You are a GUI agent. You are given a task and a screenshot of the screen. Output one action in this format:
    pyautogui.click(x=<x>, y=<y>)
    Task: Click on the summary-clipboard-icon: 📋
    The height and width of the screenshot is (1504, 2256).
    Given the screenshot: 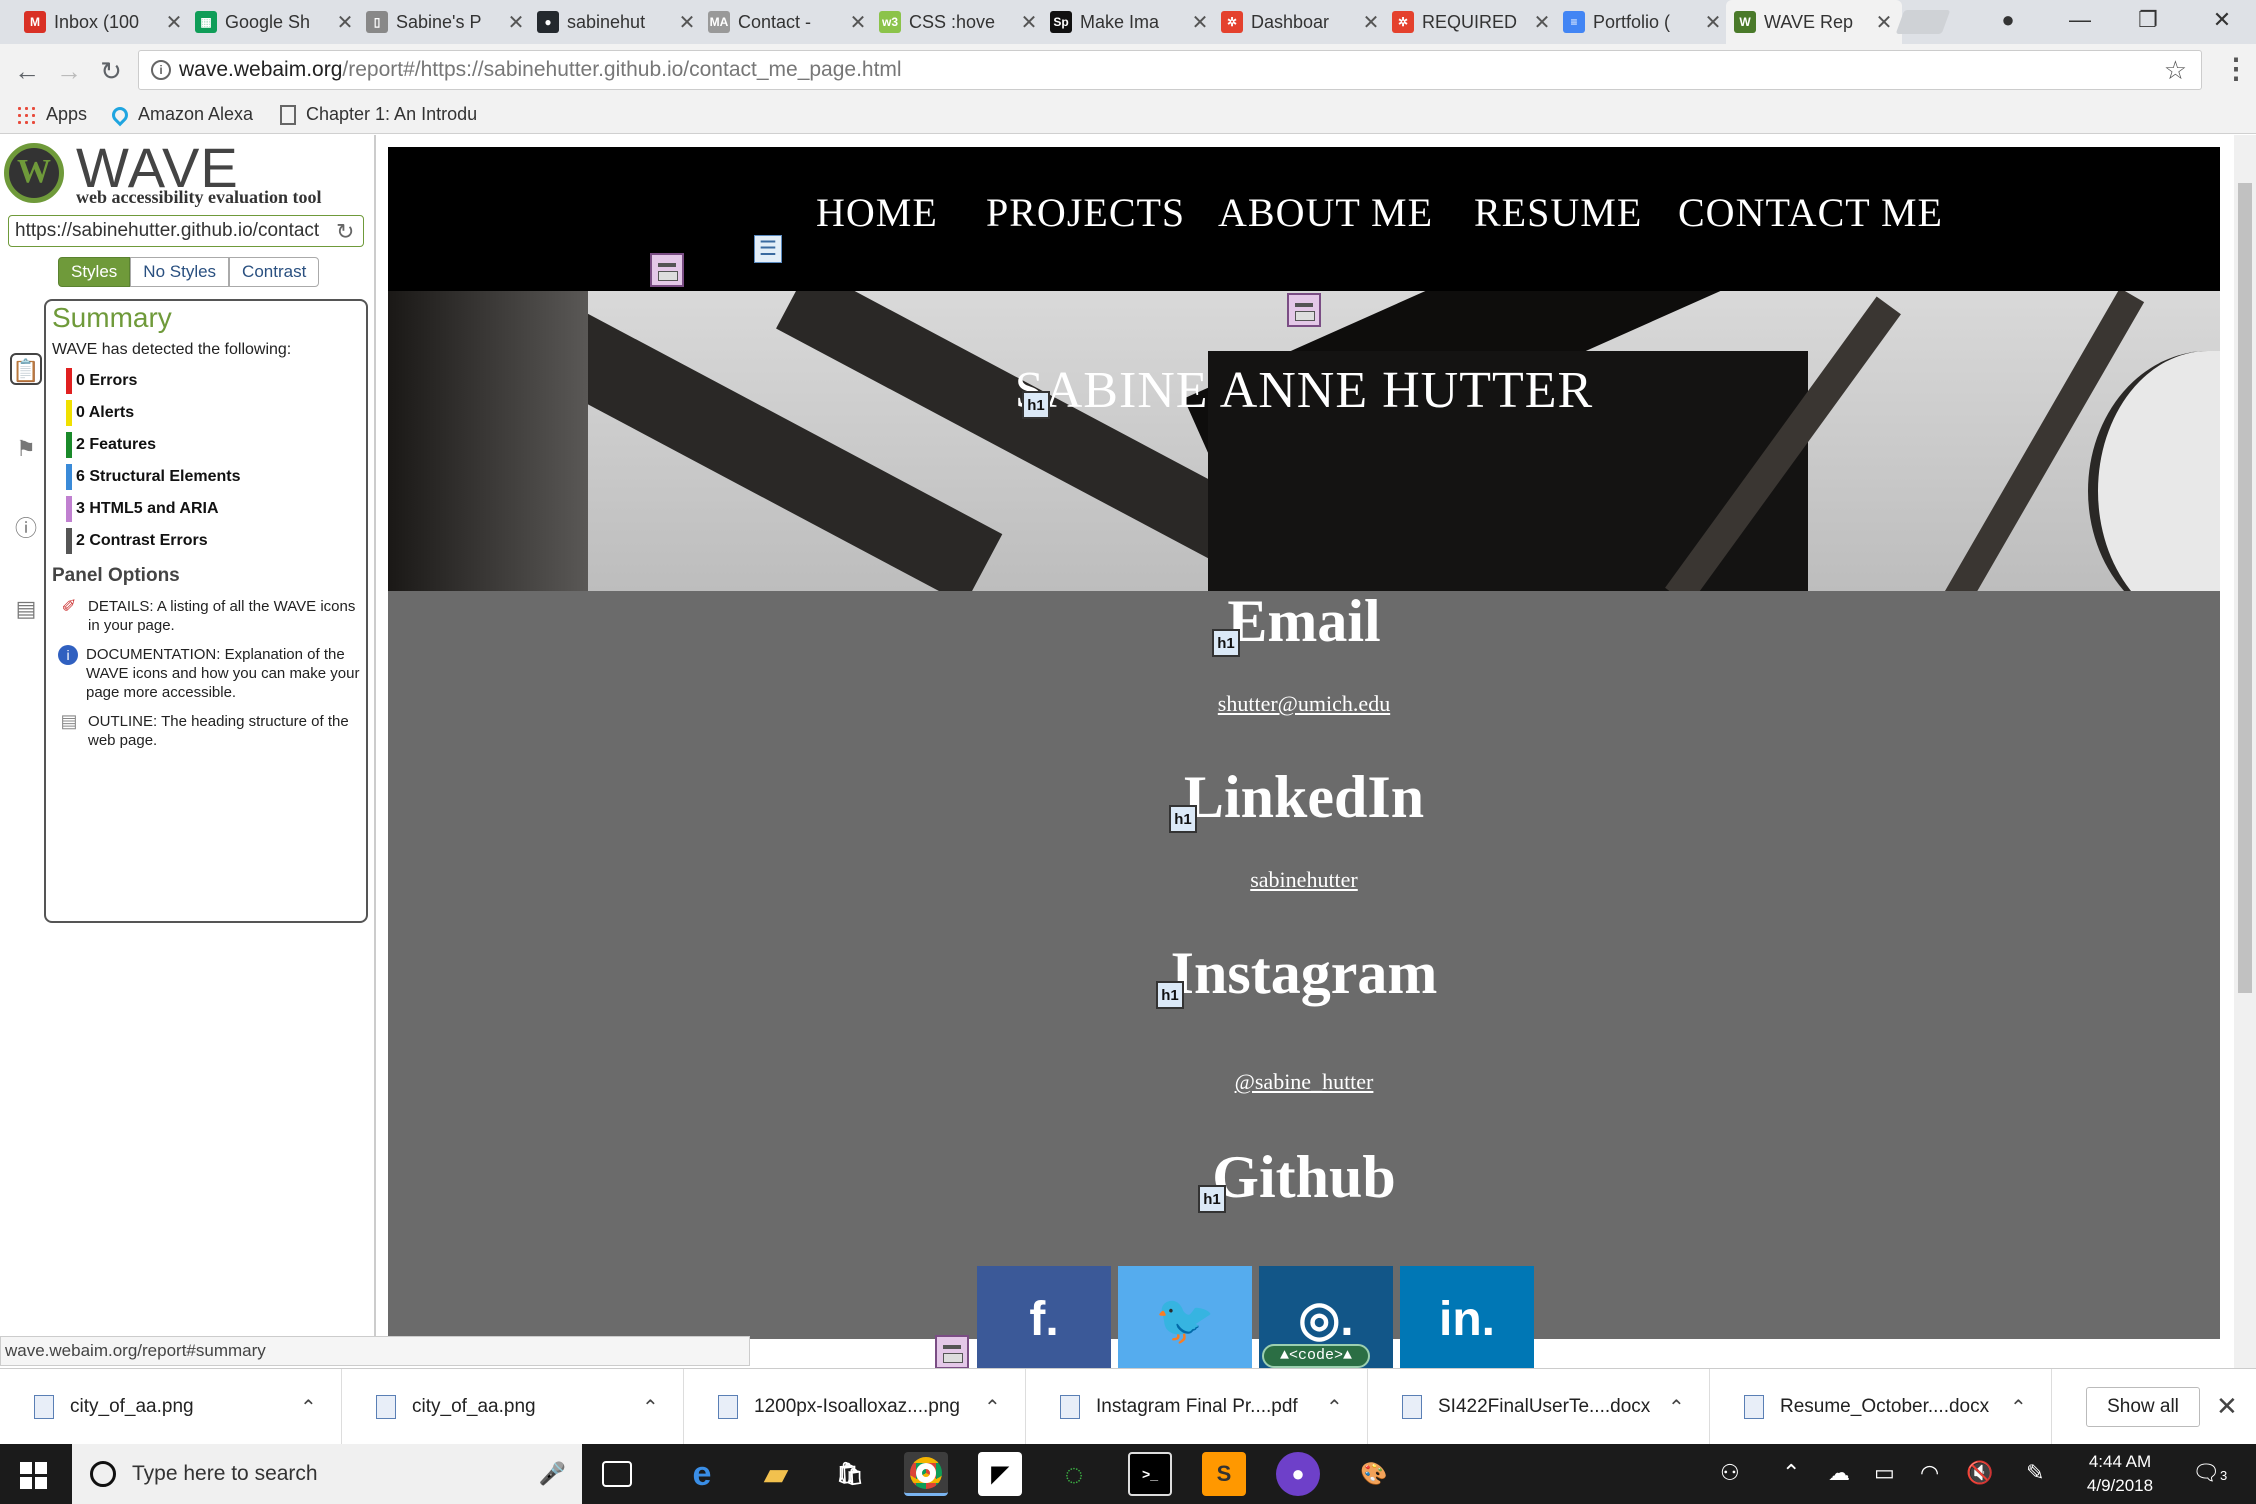 What is the action you would take?
    pyautogui.click(x=26, y=369)
    